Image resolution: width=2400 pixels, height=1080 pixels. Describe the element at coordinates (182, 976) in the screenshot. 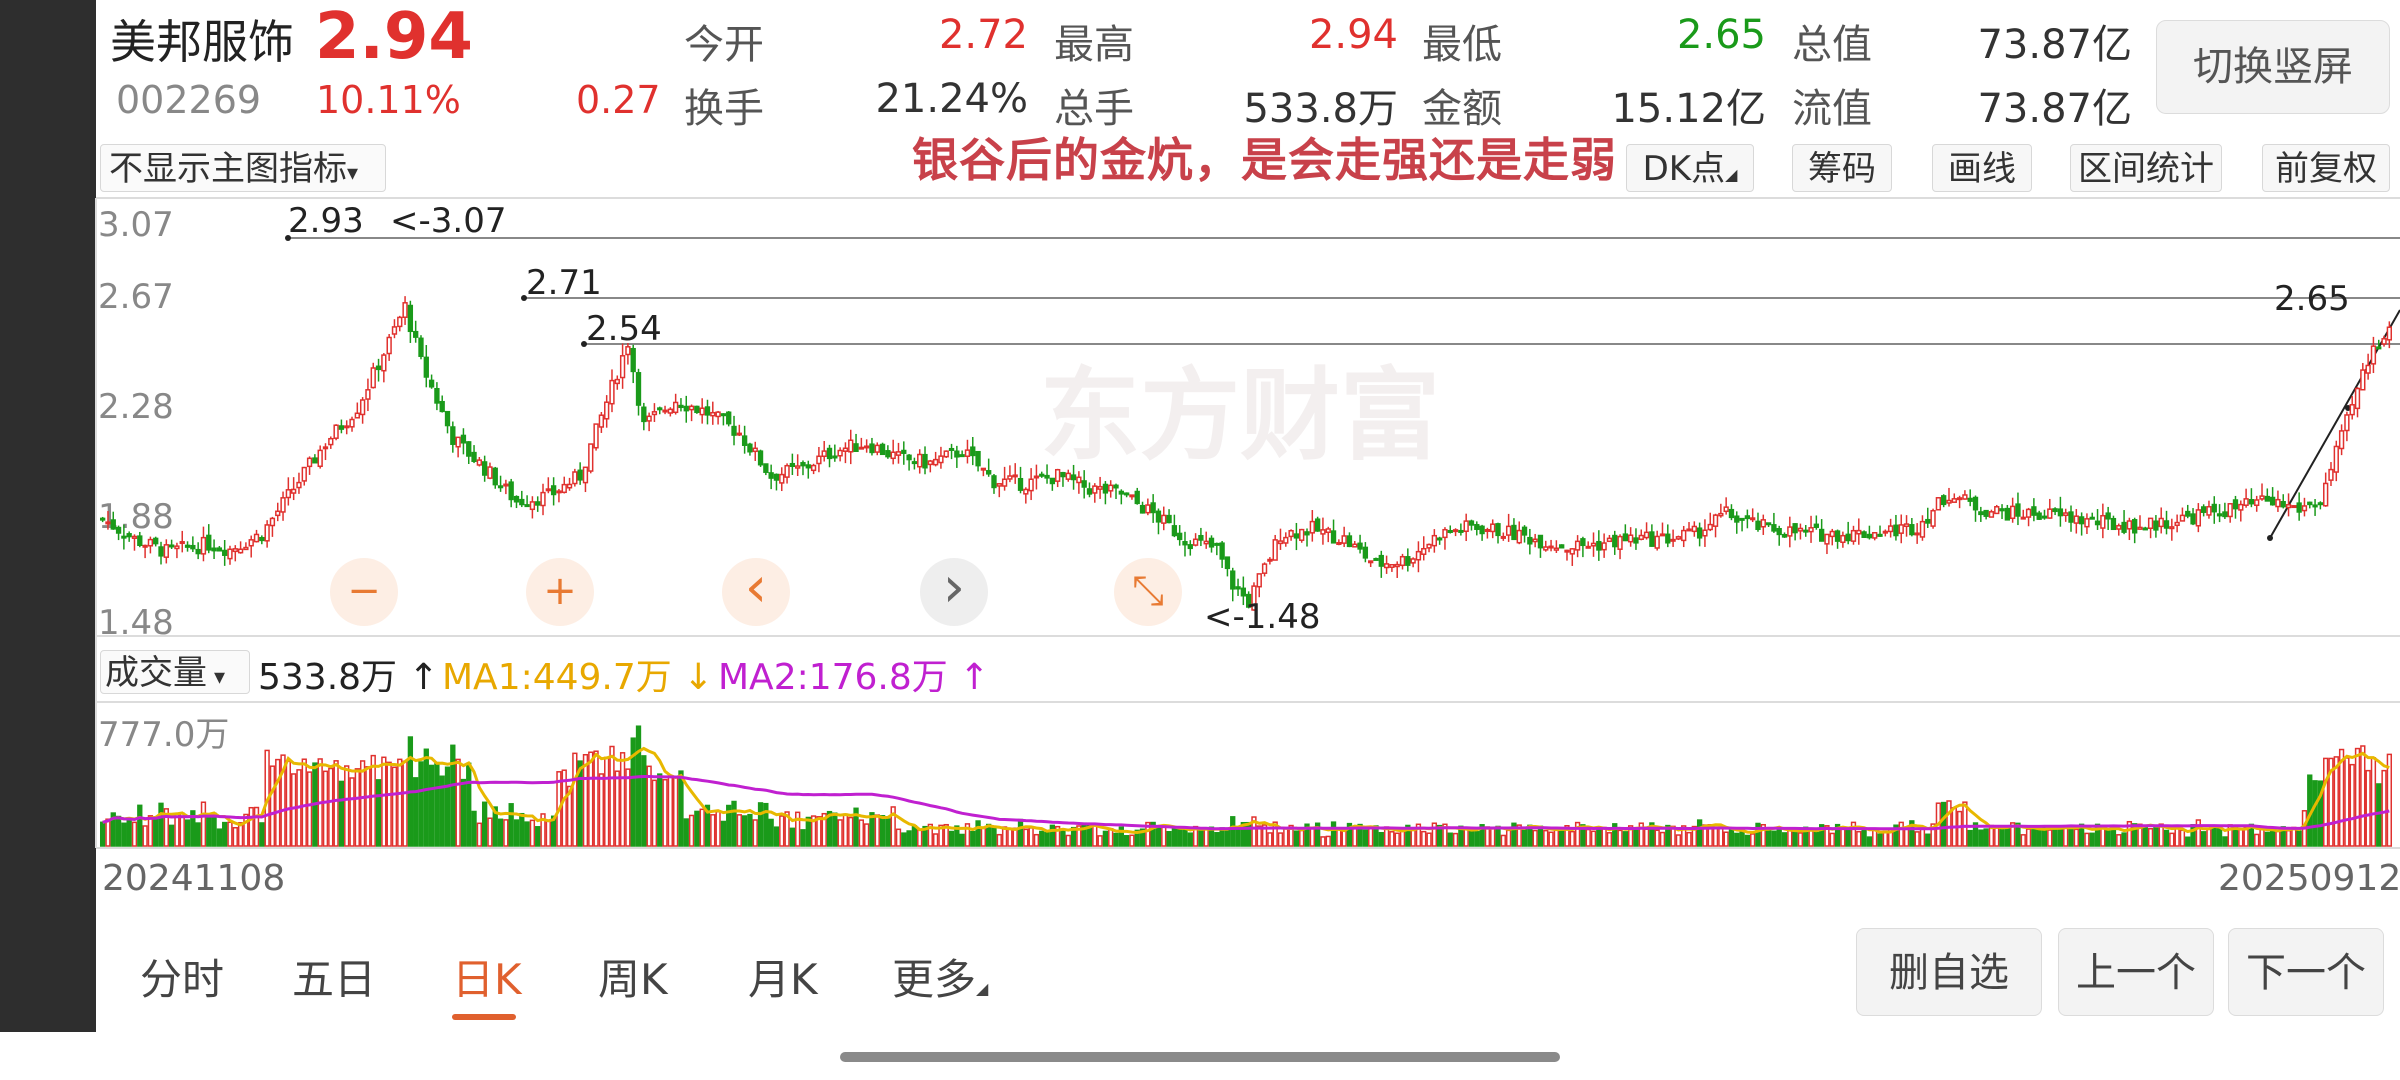

I see `tab-intraday: 分时` at that location.